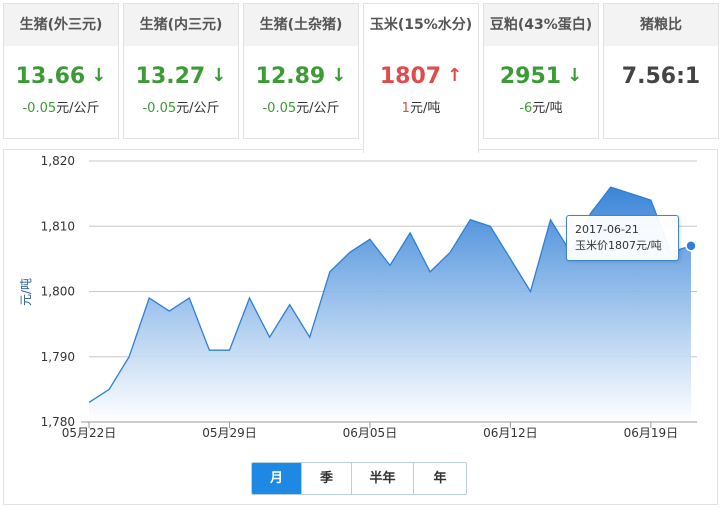  I want to click on y-tick-label: 1,810, so click(58, 226).